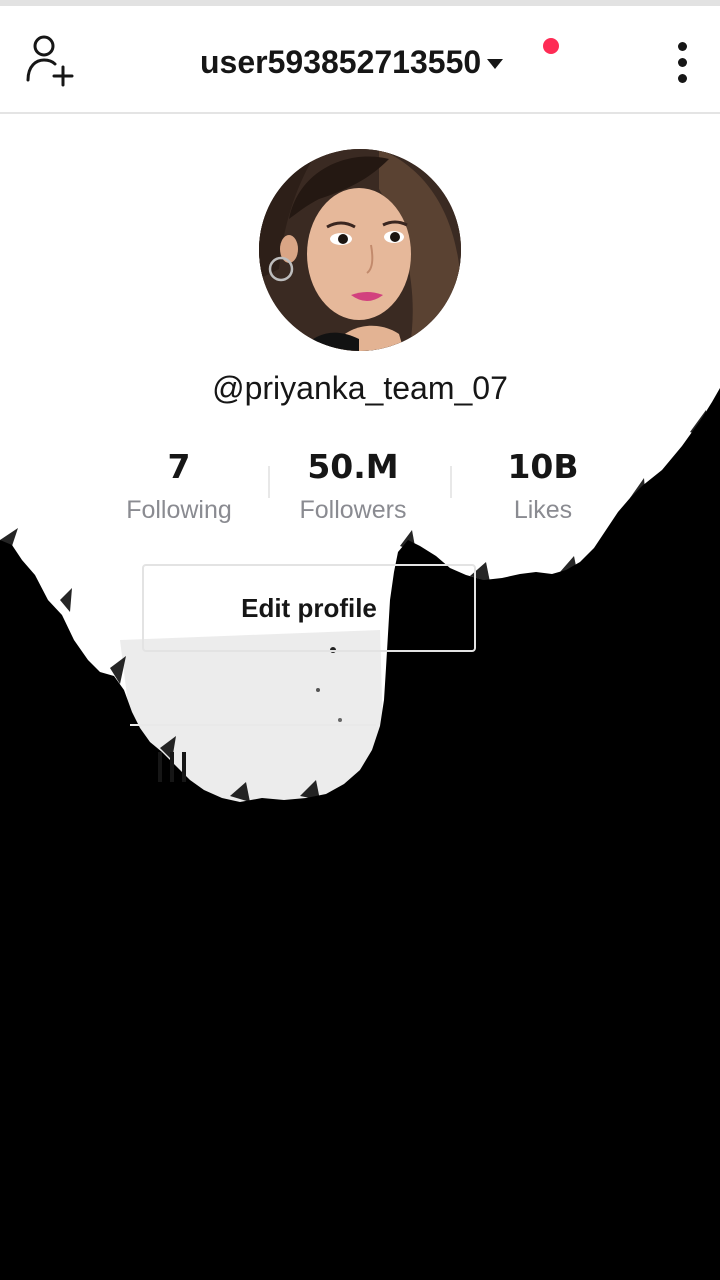 The image size is (720, 1280). What do you see at coordinates (353, 510) in the screenshot?
I see `followers-label: Followers` at bounding box center [353, 510].